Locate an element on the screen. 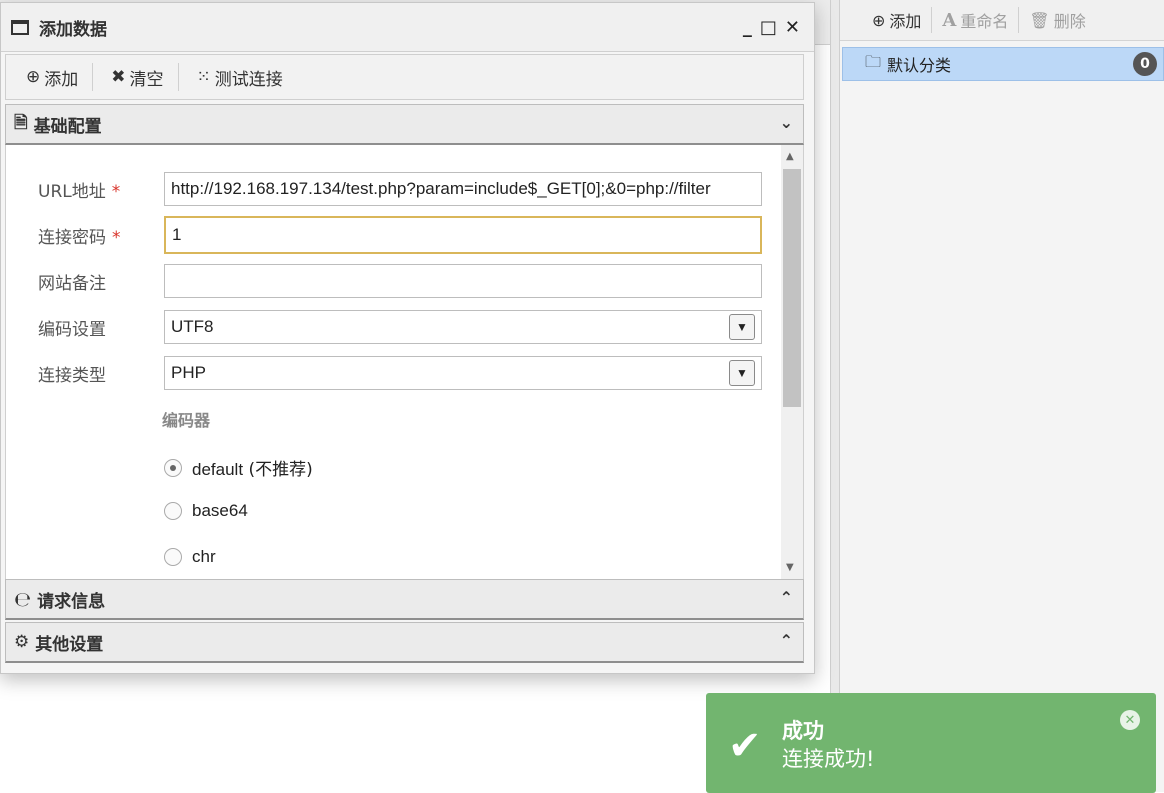 This screenshot has height=793, width=1164. category-delete-button: 🗑 删除 is located at coordinates (1057, 20).